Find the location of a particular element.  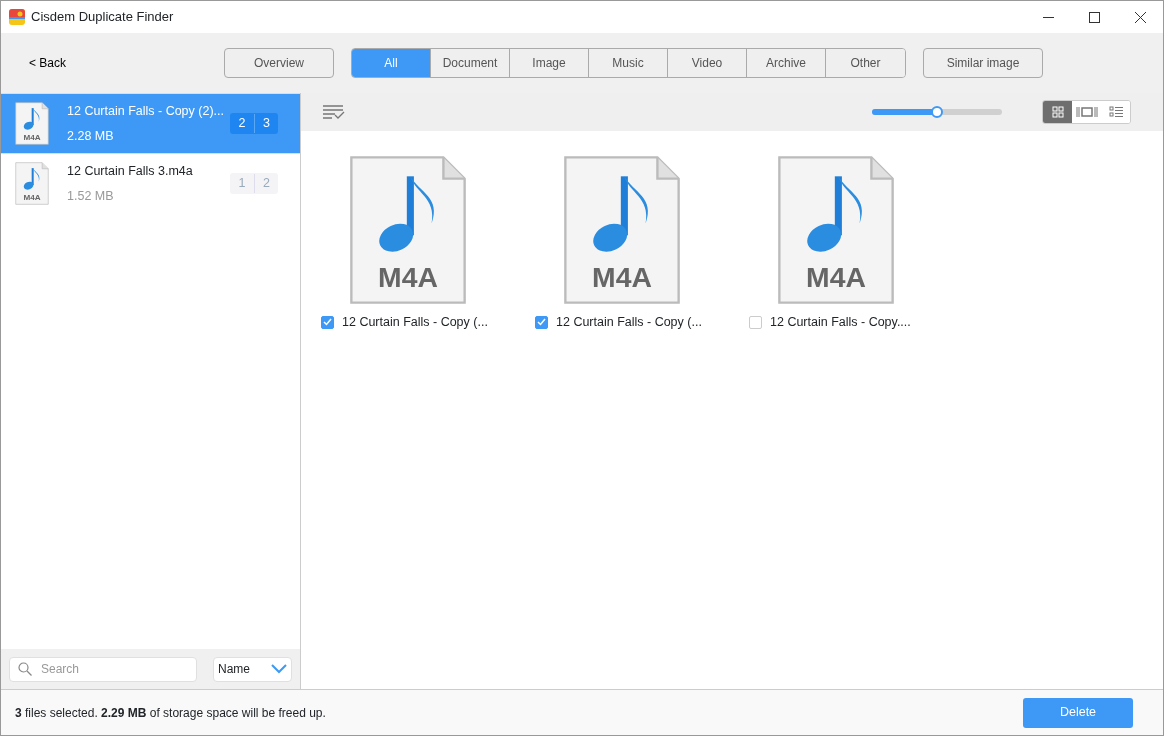

zoom-slider is located at coordinates (937, 112).